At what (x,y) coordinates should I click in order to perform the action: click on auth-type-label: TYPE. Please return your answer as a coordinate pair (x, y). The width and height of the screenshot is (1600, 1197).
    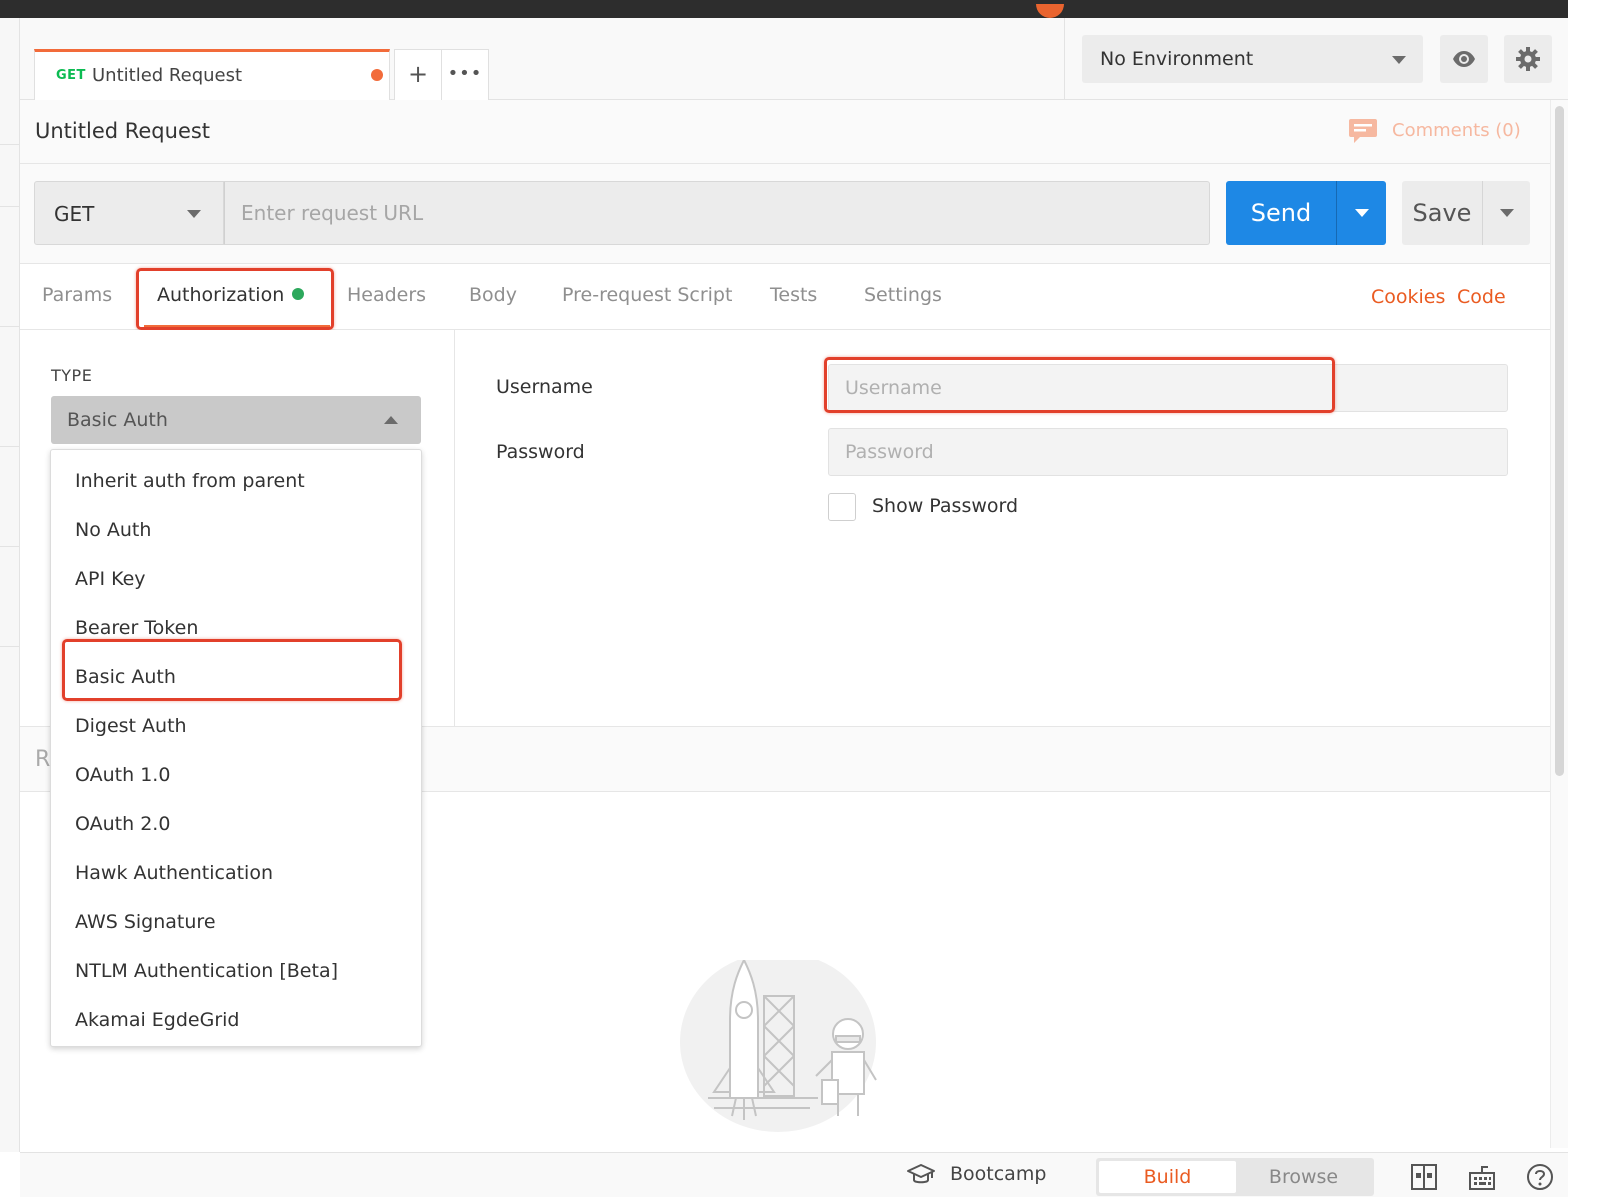
    Looking at the image, I should click on (72, 375).